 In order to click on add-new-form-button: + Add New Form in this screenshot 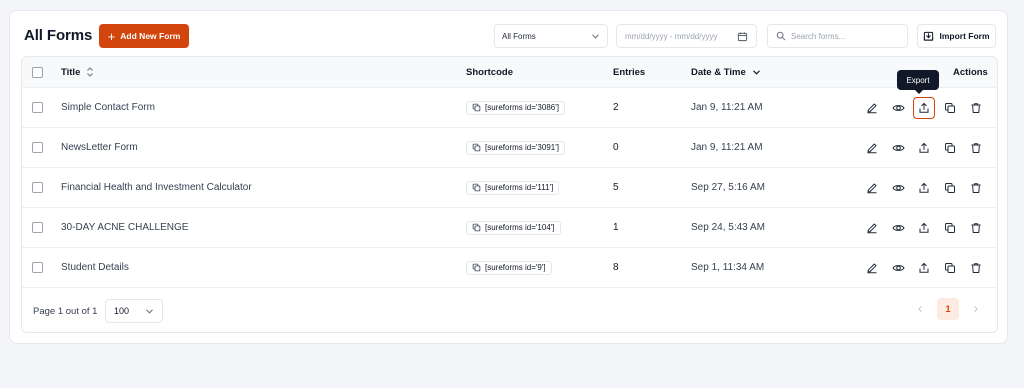, I will do `click(144, 36)`.